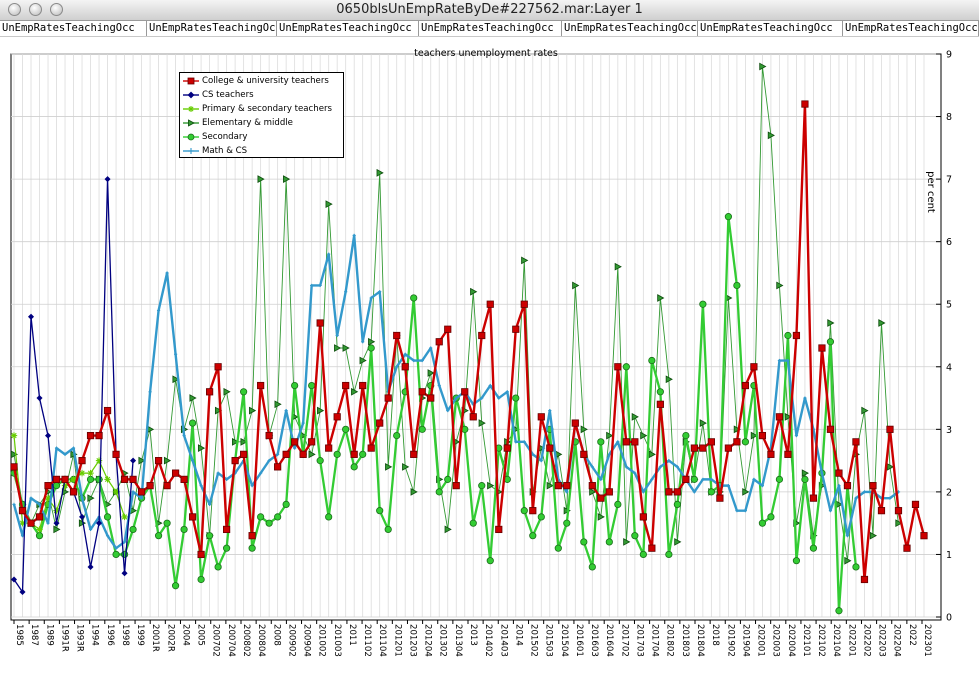 Image resolution: width=979 pixels, height=690 pixels. What do you see at coordinates (609, 640) in the screenshot?
I see `x-tick-label: 201604` at bounding box center [609, 640].